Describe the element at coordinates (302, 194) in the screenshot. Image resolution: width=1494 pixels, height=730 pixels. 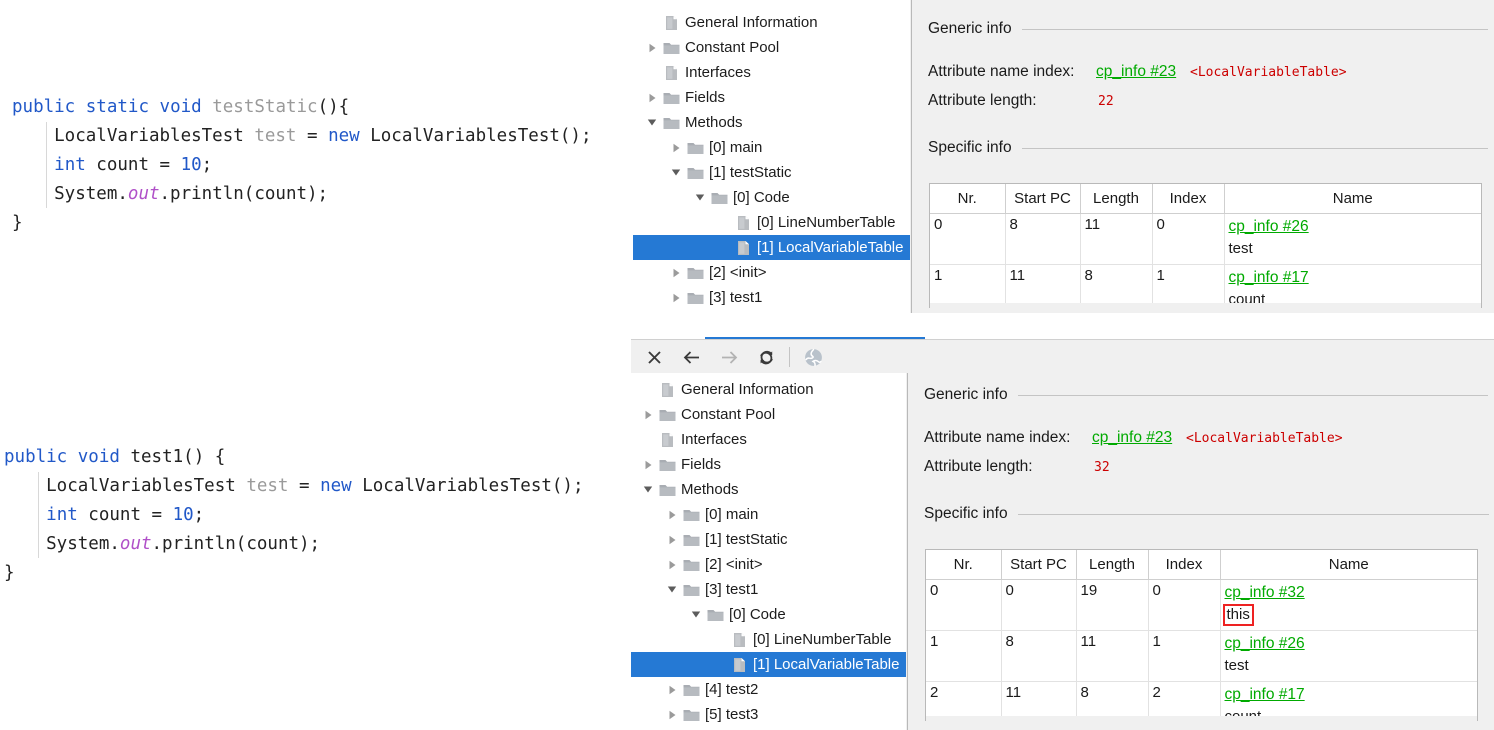
I see `code-line: System.out.println(count);` at that location.